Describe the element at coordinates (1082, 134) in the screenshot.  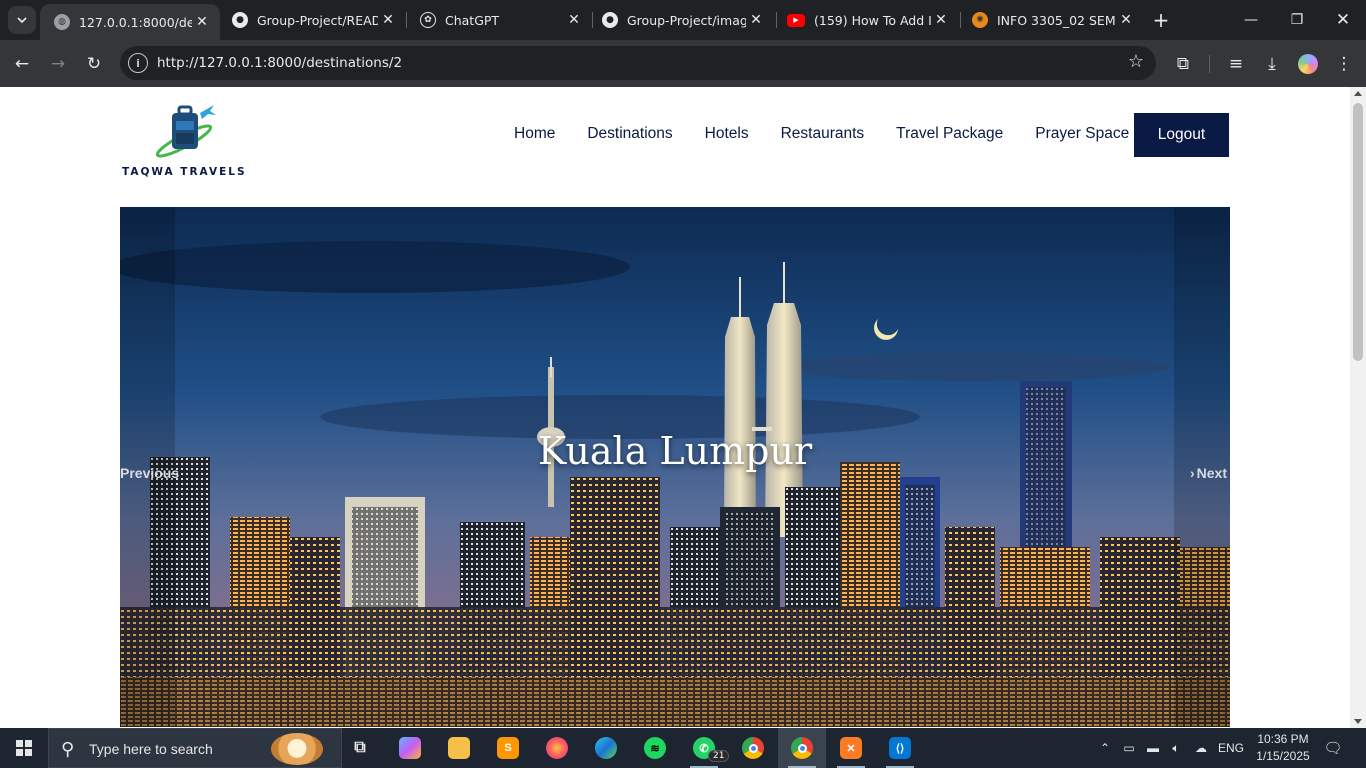
I see `nav-prayer-space: Prayer Space` at that location.